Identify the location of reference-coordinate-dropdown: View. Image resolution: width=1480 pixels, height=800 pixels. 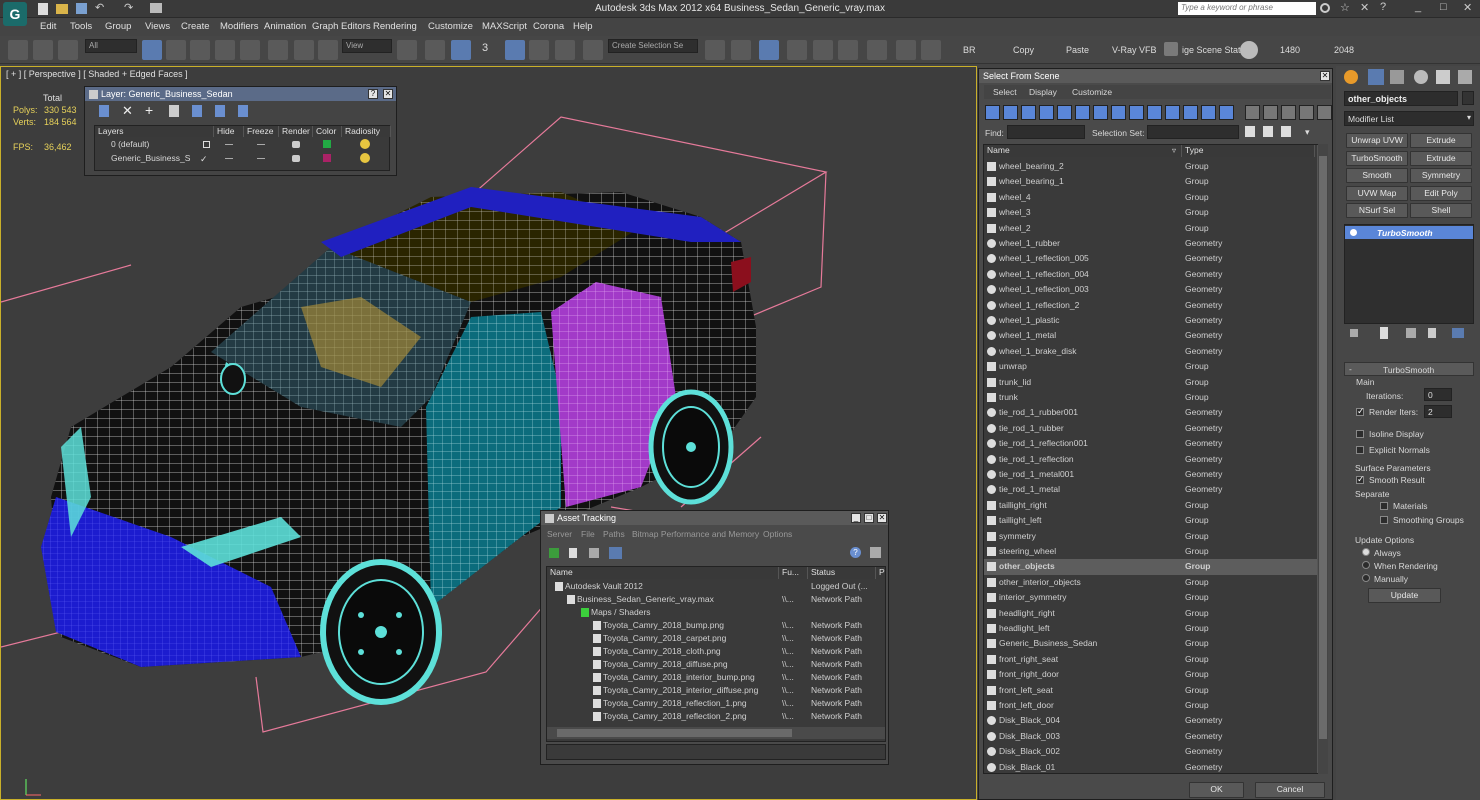
(367, 46).